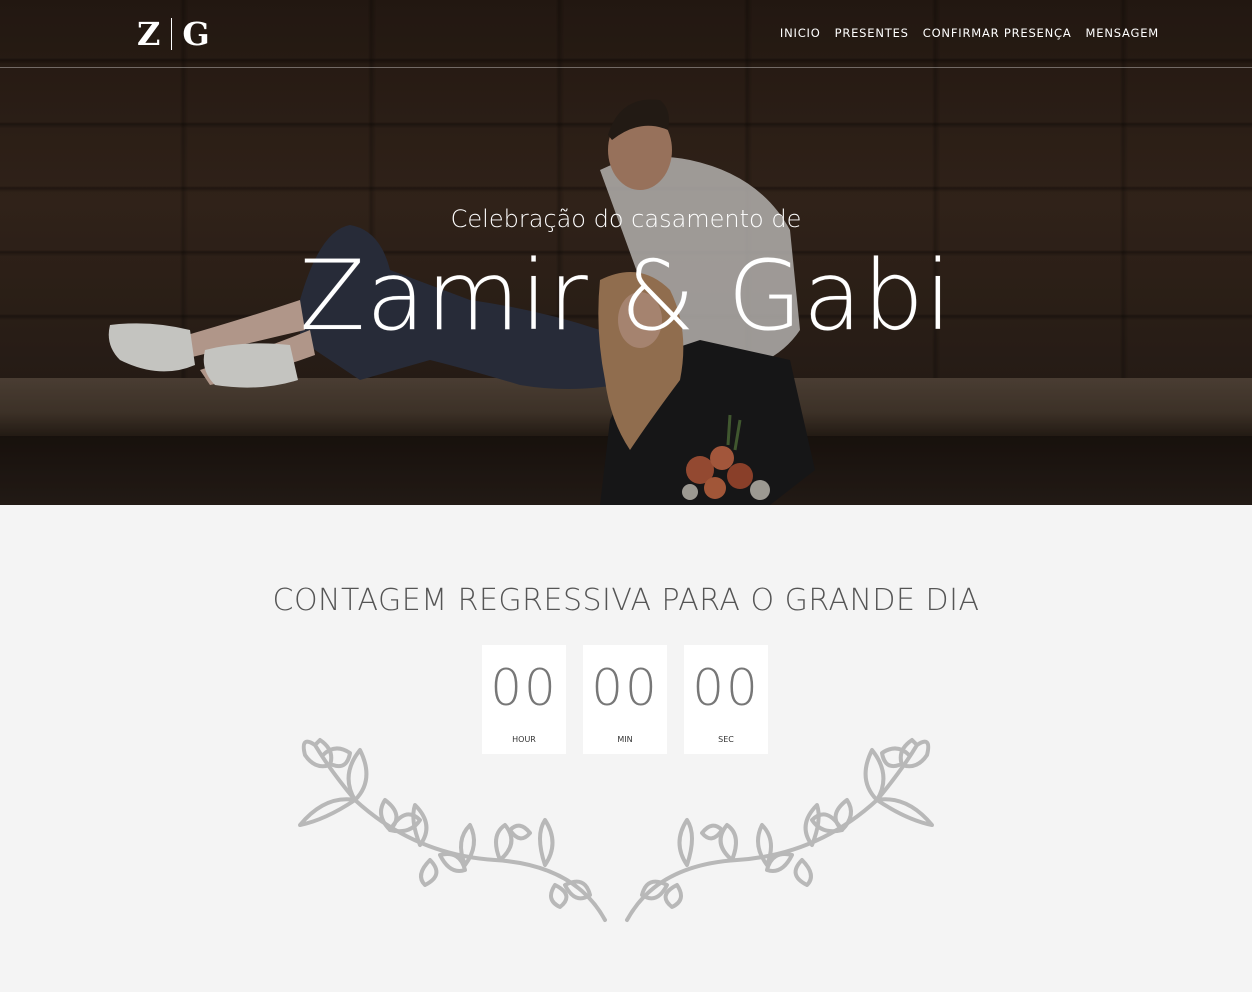 The image size is (1252, 992). Describe the element at coordinates (872, 33) in the screenshot. I see `nav-link-presentes: PRESENTES` at that location.